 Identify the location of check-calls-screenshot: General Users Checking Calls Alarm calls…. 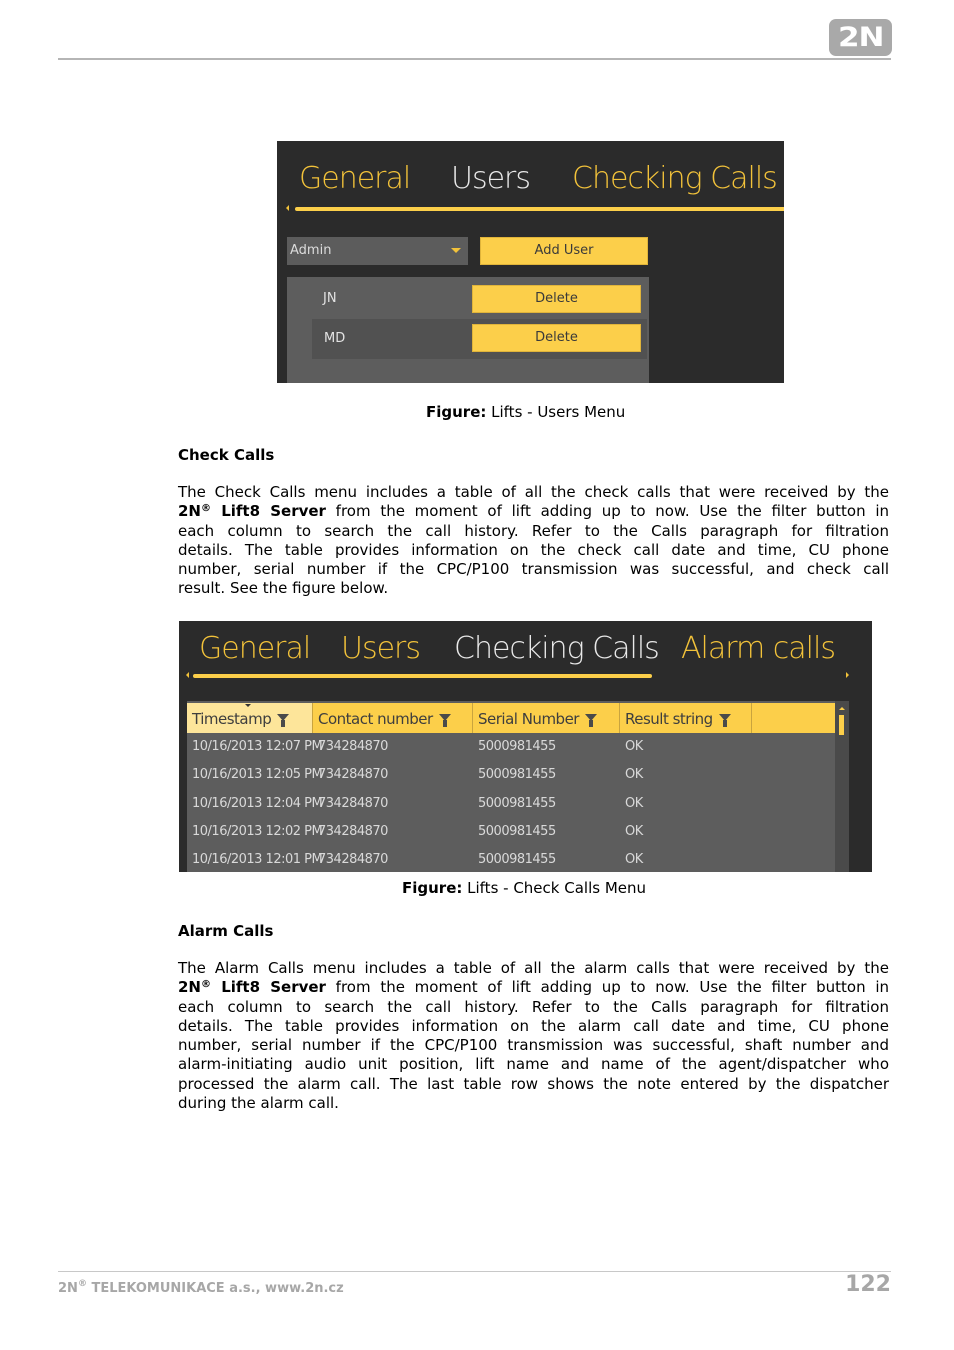
(525, 746).